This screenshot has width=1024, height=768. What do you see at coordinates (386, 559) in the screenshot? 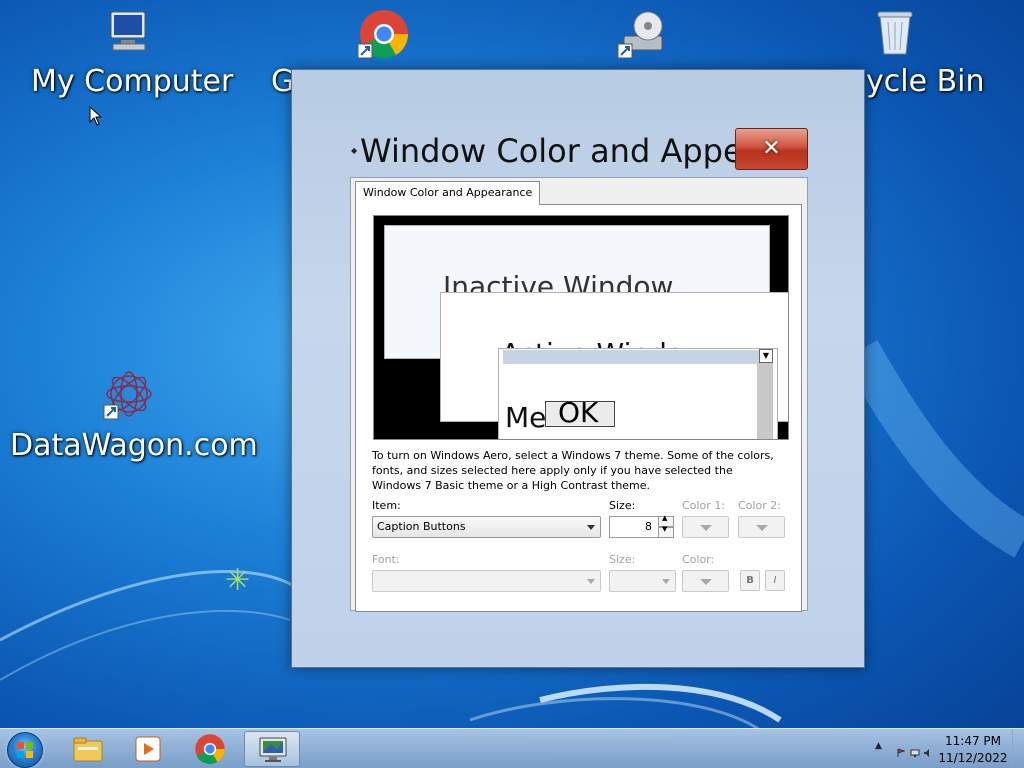
I see `font-label: Font:` at bounding box center [386, 559].